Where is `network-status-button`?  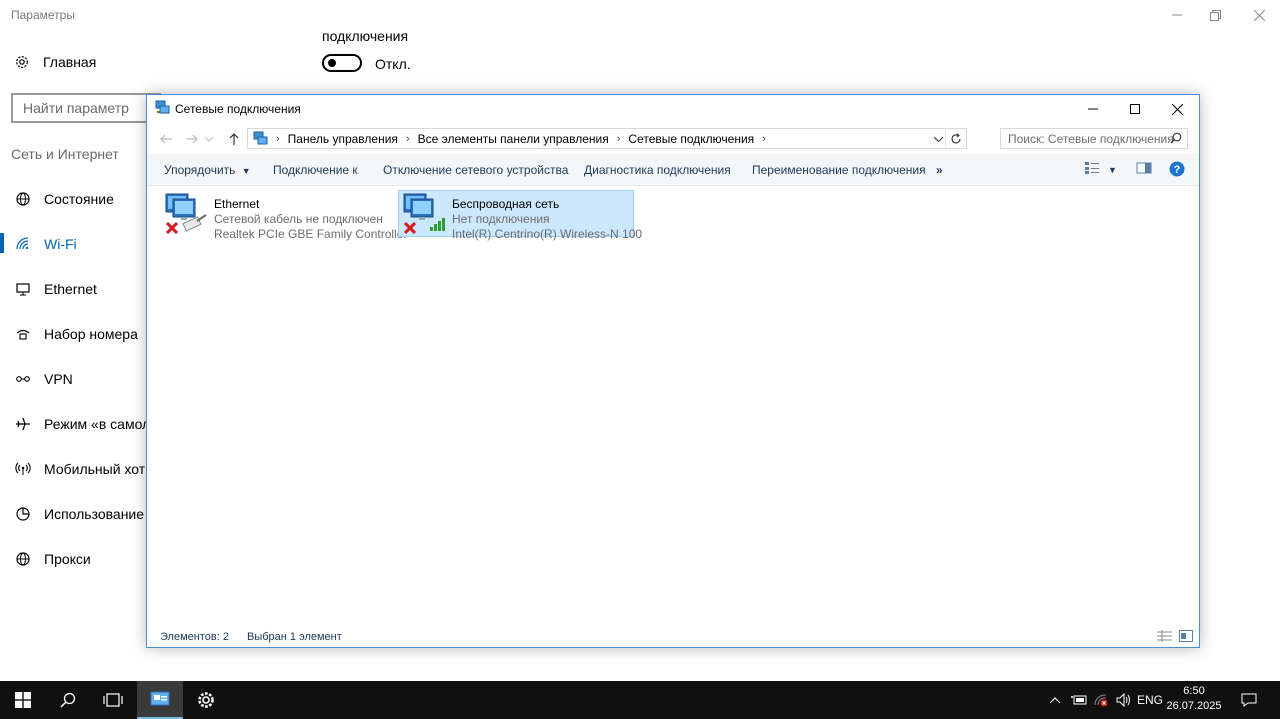 network-status-button is located at coordinates (1102, 700).